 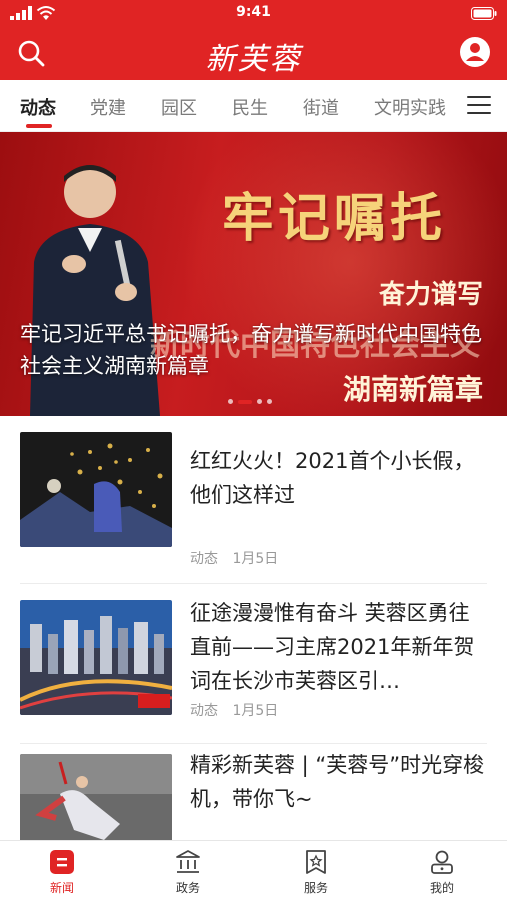 What do you see at coordinates (188, 861) in the screenshot?
I see `government-building-icon` at bounding box center [188, 861].